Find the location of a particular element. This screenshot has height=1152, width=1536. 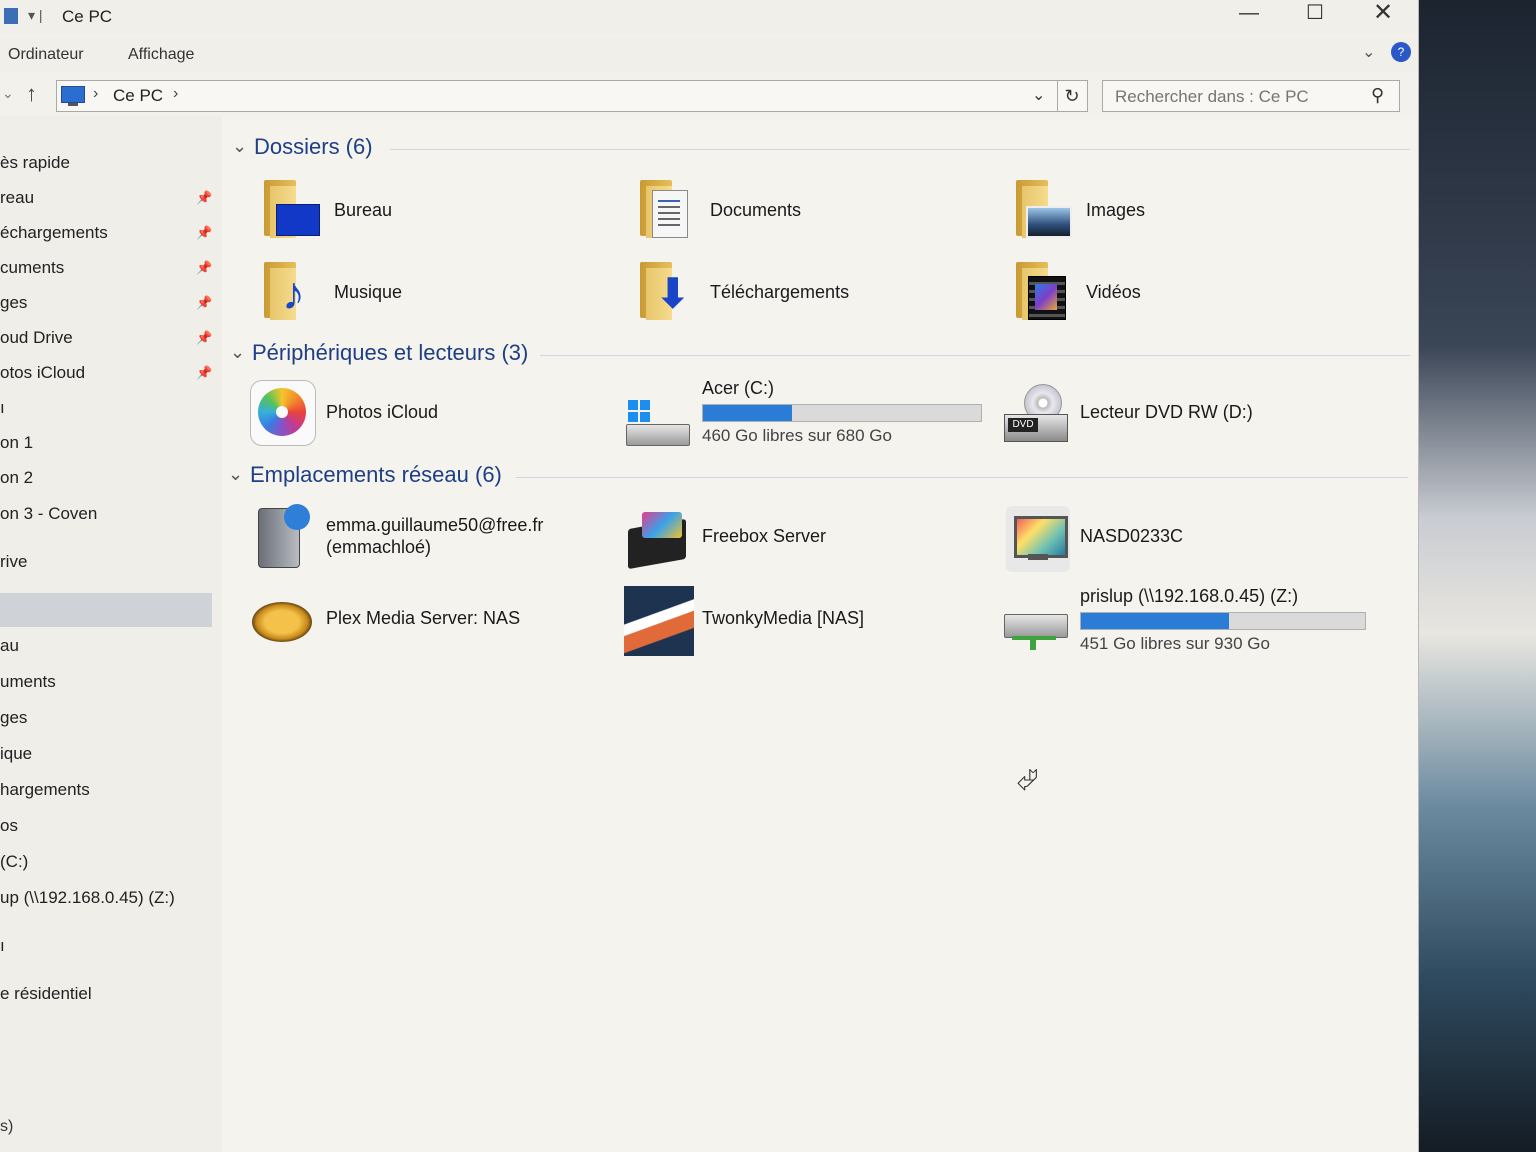

group-divider is located at coordinates (975, 355).